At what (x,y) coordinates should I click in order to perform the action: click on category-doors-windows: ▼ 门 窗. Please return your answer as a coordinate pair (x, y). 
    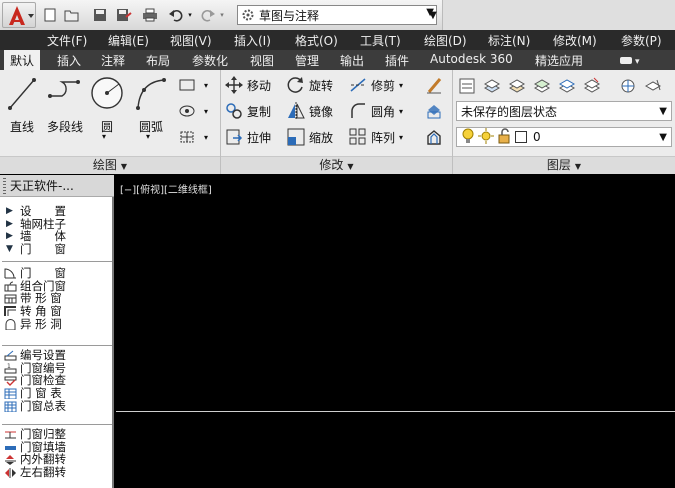
    Looking at the image, I should click on (56, 249).